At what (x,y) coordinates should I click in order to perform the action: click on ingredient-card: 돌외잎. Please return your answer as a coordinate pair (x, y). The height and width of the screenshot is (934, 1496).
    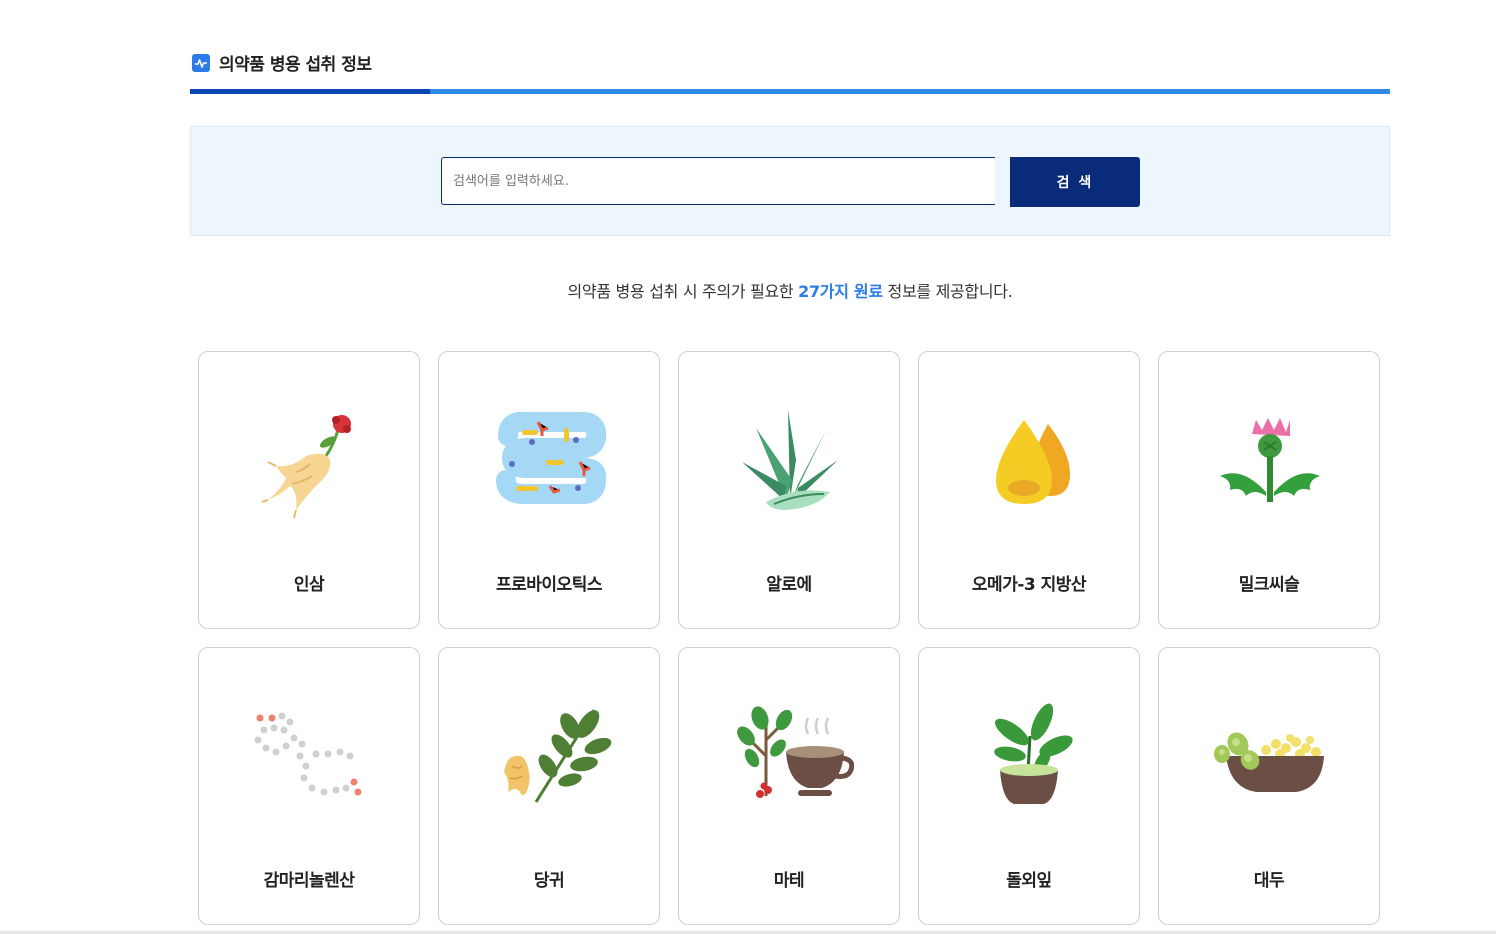
    Looking at the image, I should click on (1029, 786).